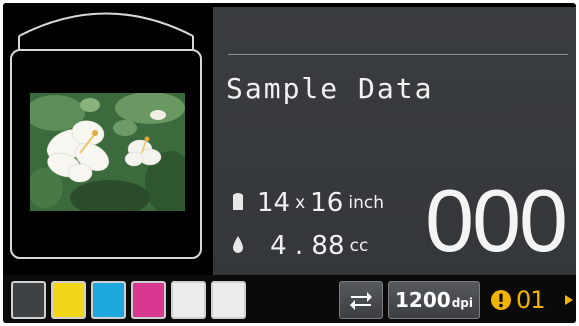  What do you see at coordinates (307, 246) in the screenshot?
I see `ink-amount: 4 . 88` at bounding box center [307, 246].